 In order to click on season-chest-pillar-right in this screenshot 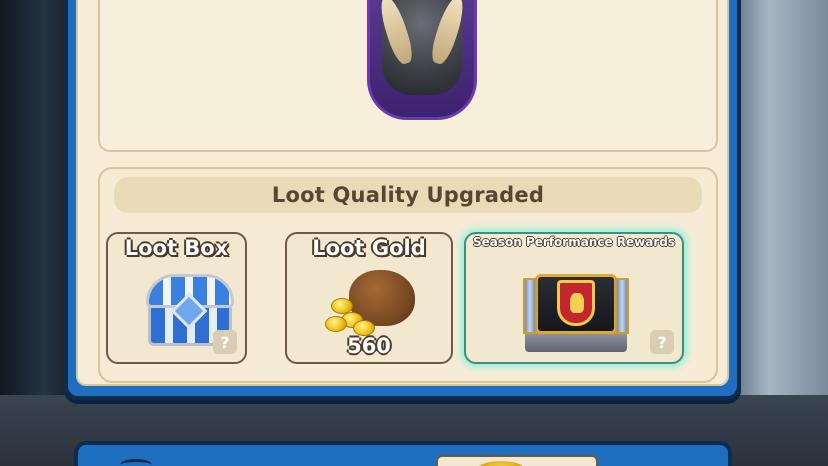, I will do `click(622, 306)`.